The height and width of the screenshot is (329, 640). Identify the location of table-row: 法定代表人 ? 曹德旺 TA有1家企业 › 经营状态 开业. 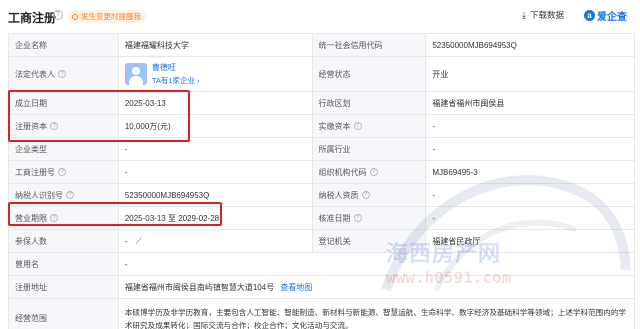
(322, 74).